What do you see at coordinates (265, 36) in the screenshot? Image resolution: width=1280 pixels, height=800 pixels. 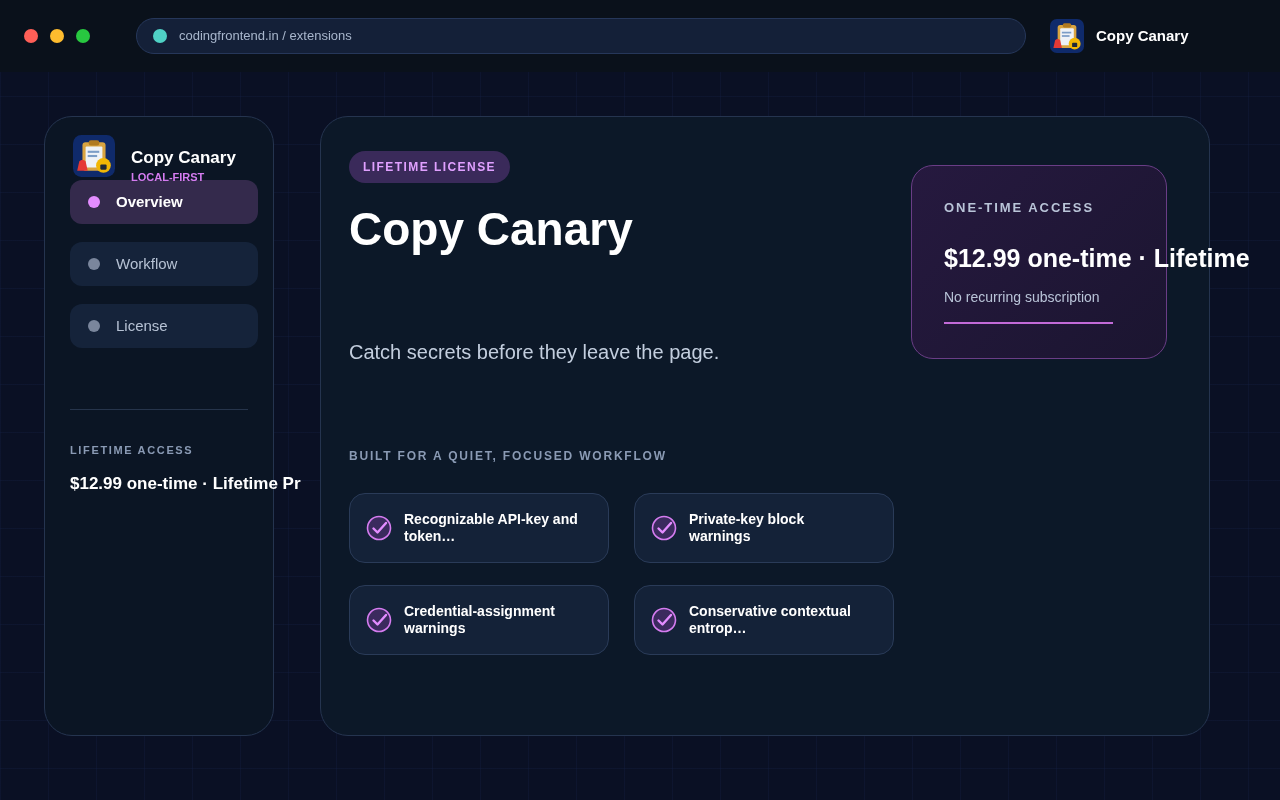 I see `url-text: codingfrontend.in / extensions` at bounding box center [265, 36].